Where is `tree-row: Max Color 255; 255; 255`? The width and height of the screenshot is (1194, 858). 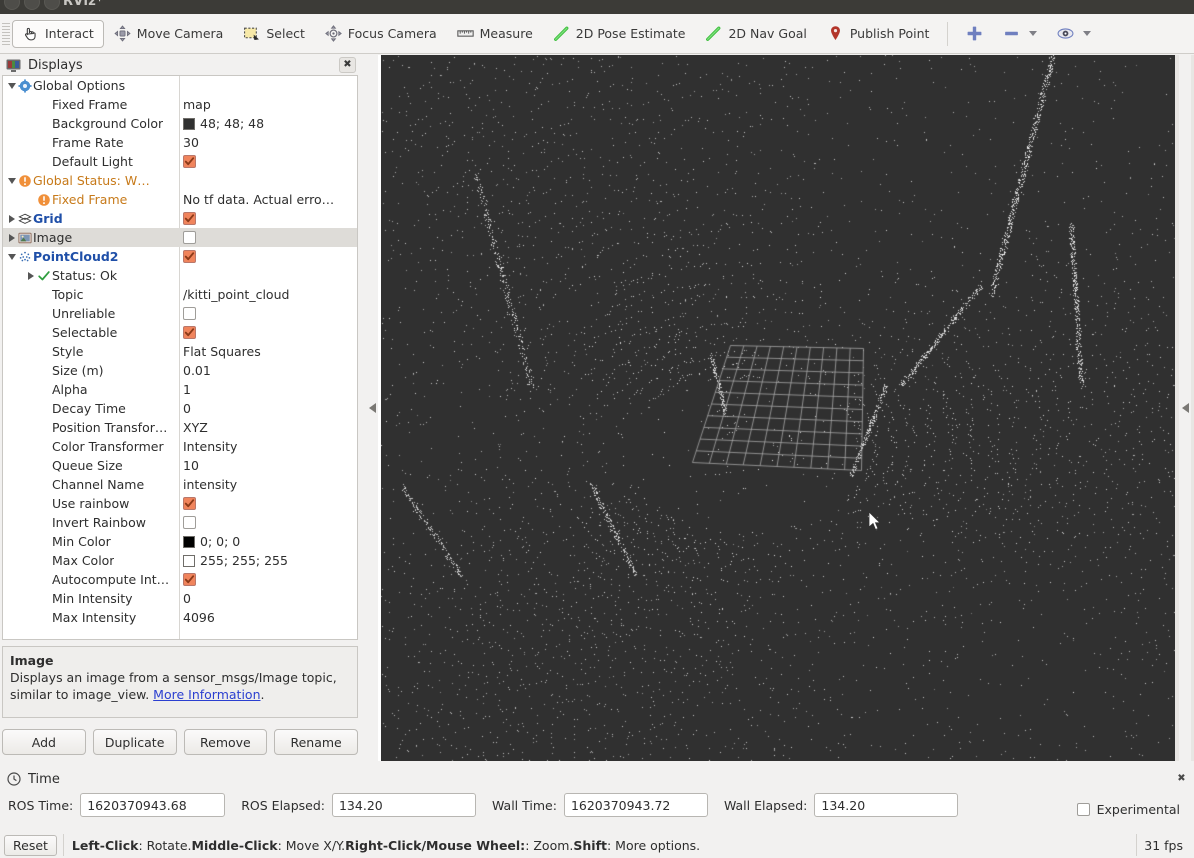
tree-row: Max Color 255; 255; 255 is located at coordinates (180, 560).